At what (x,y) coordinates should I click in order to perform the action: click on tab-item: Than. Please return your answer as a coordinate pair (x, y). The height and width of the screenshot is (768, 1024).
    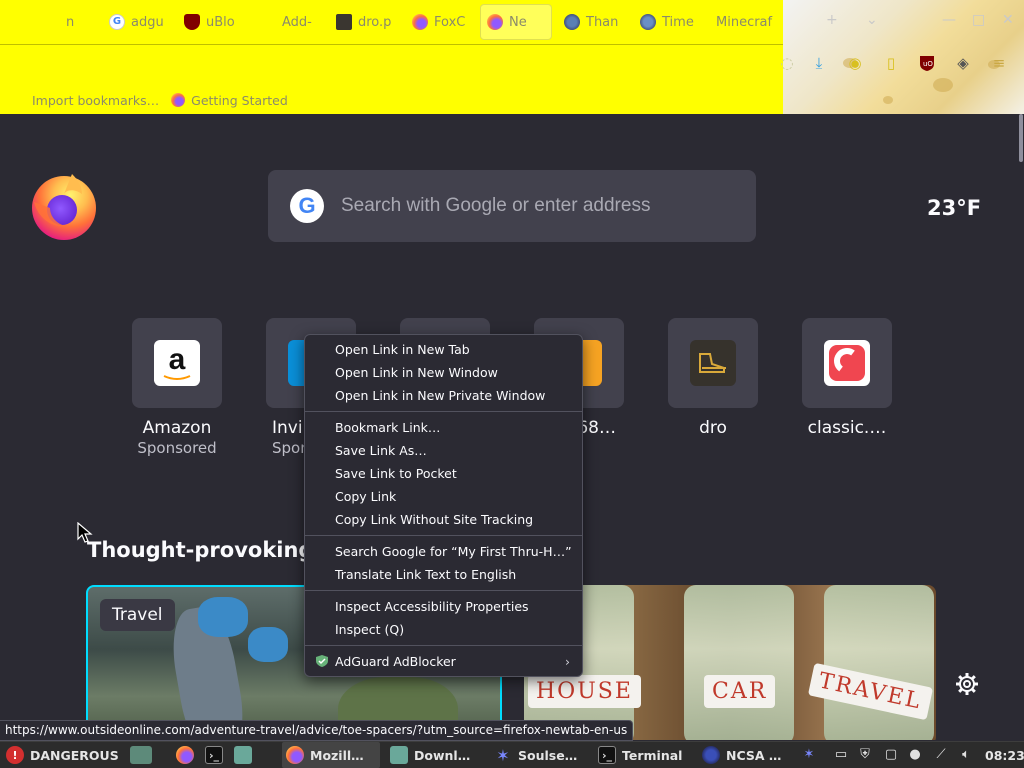
    Looking at the image, I should click on (593, 22).